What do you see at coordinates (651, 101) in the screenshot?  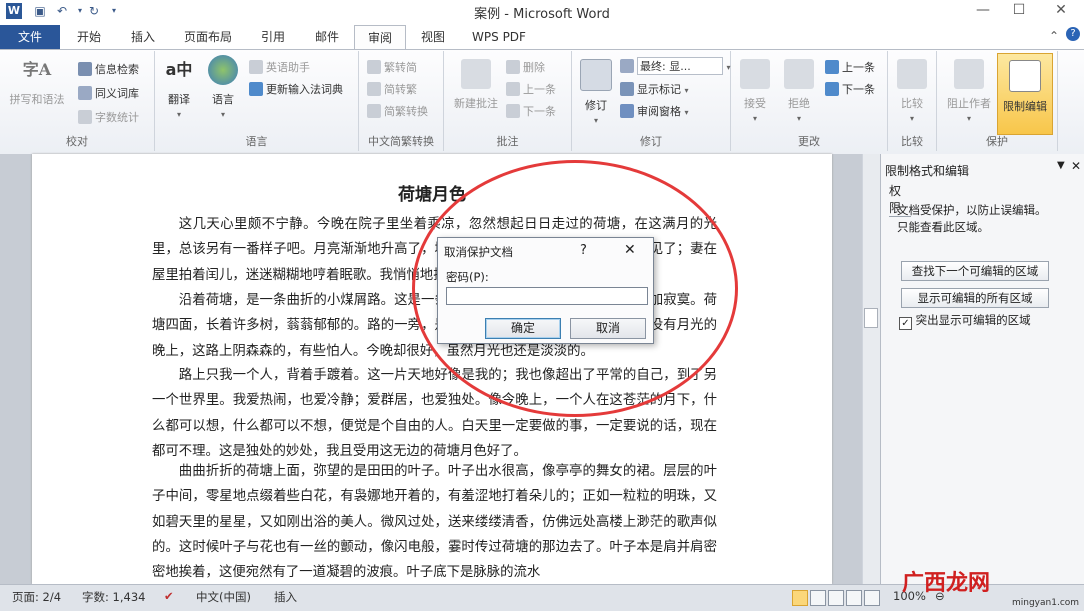 I see `group-tracking: 修订 ▾ 最终: 显... ▾ 显示标记 ▾ 审阅窗格 ▾ 修订` at bounding box center [651, 101].